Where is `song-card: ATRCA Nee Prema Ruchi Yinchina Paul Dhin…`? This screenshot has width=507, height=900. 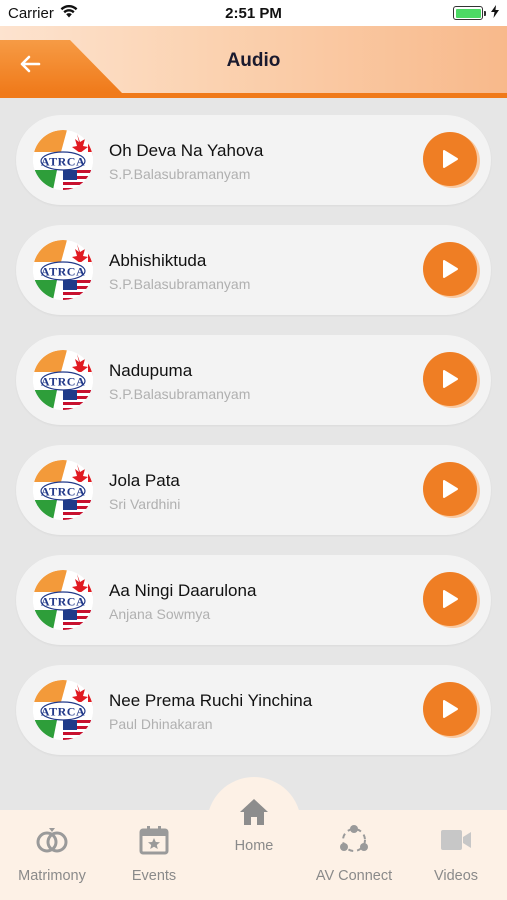 song-card: ATRCA Nee Prema Ruchi Yinchina Paul Dhin… is located at coordinates (253, 710).